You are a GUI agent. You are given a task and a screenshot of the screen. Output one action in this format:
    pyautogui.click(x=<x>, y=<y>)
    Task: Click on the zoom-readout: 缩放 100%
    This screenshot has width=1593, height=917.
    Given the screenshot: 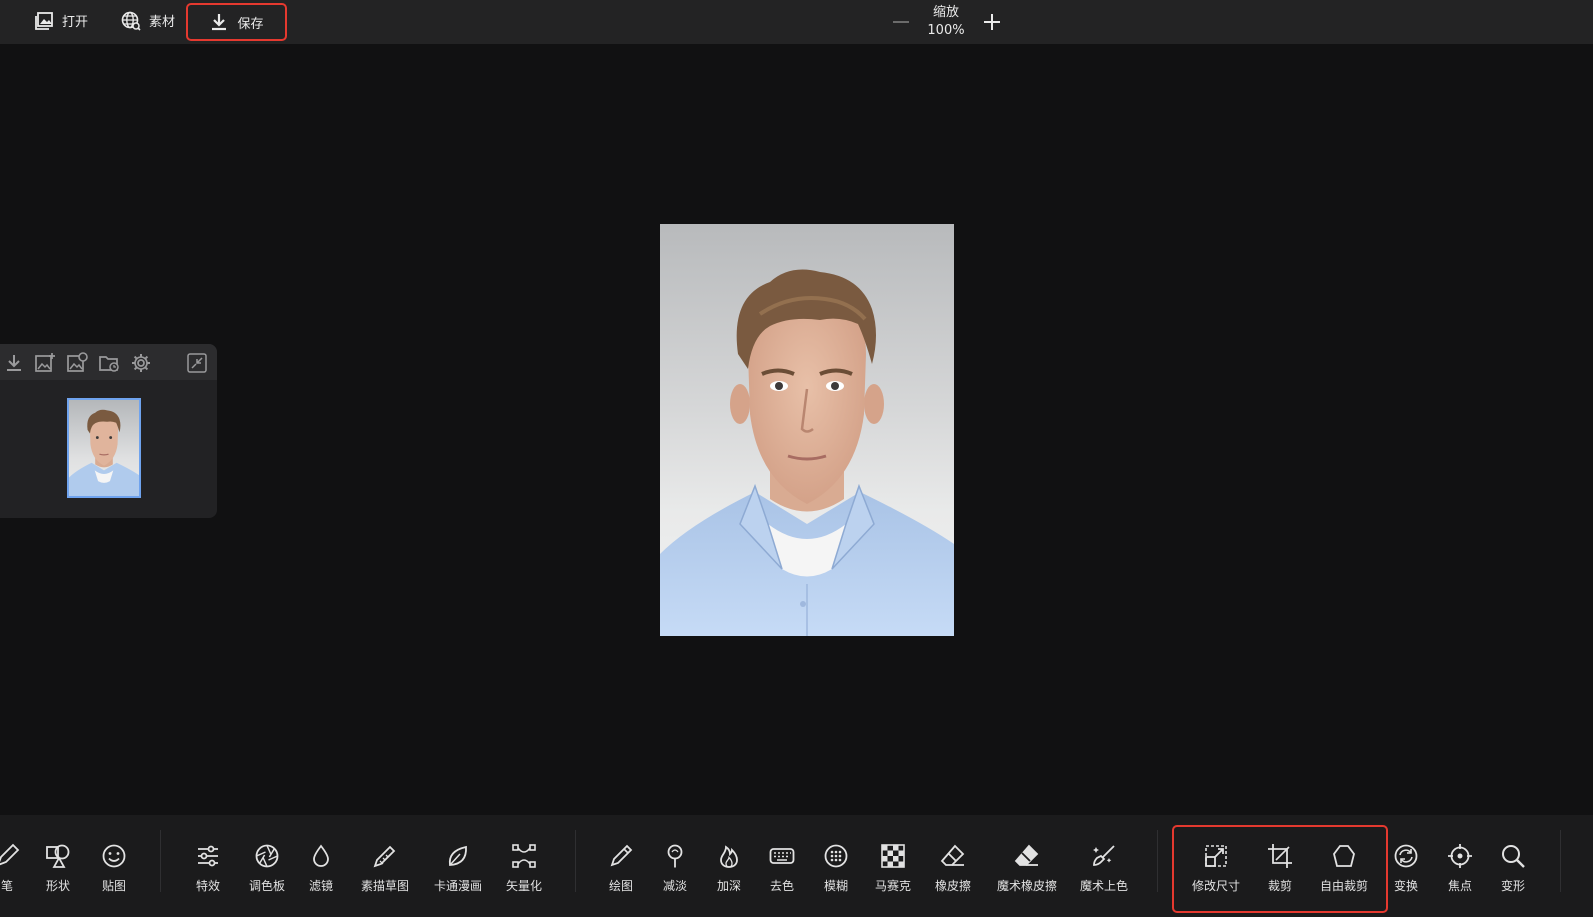 What is the action you would take?
    pyautogui.click(x=946, y=22)
    